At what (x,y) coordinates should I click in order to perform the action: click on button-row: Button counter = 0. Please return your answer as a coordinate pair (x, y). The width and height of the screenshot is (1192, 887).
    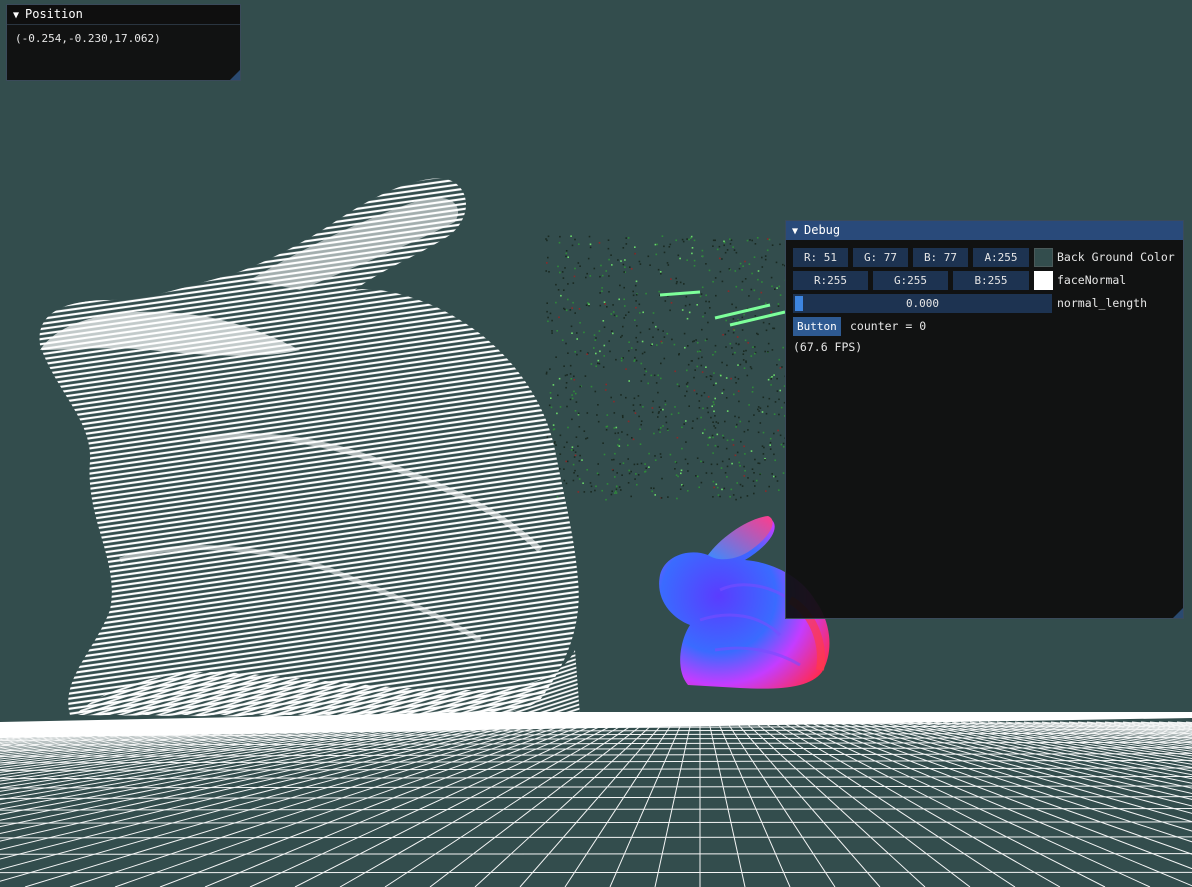
    Looking at the image, I should click on (988, 326).